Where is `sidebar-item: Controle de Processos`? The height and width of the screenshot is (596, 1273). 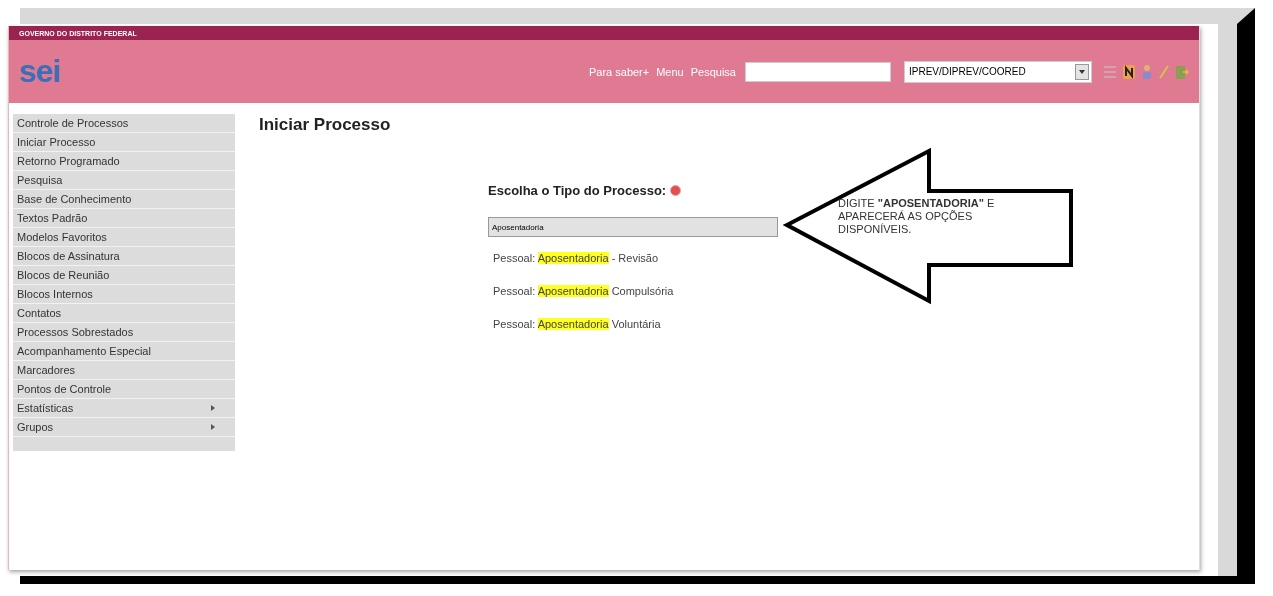
sidebar-item: Controle de Processos is located at coordinates (124, 123).